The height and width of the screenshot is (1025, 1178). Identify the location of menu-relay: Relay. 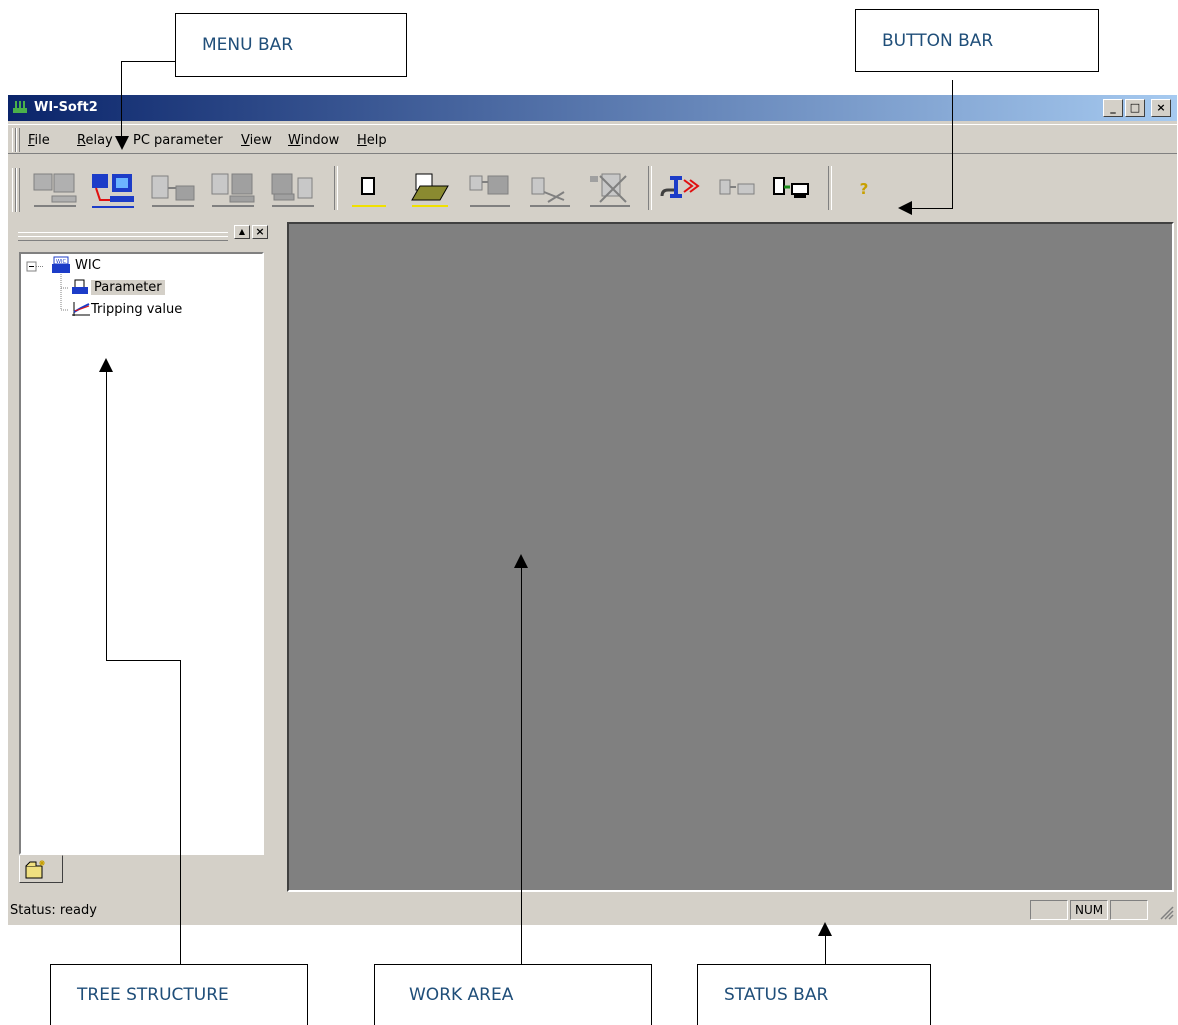
(95, 140).